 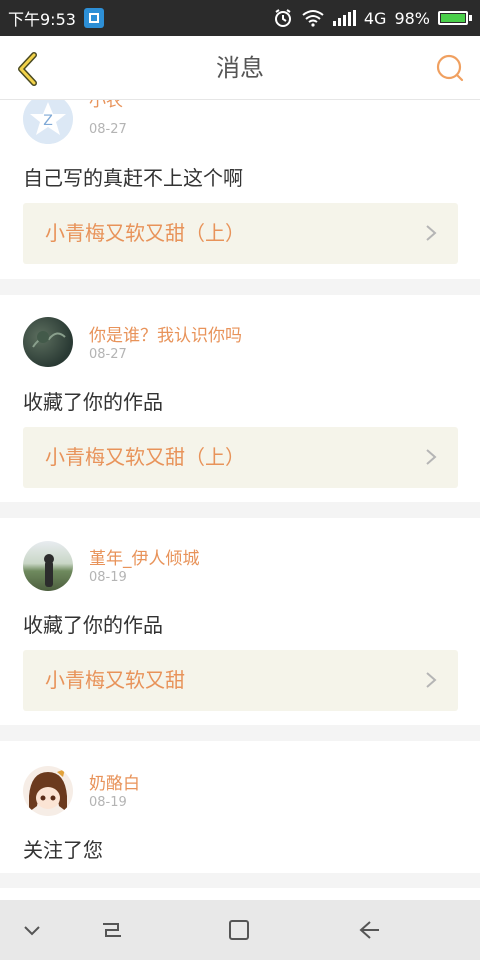 What do you see at coordinates (133, 178) in the screenshot?
I see `message-text: 自己写的真赶不上这个啊` at bounding box center [133, 178].